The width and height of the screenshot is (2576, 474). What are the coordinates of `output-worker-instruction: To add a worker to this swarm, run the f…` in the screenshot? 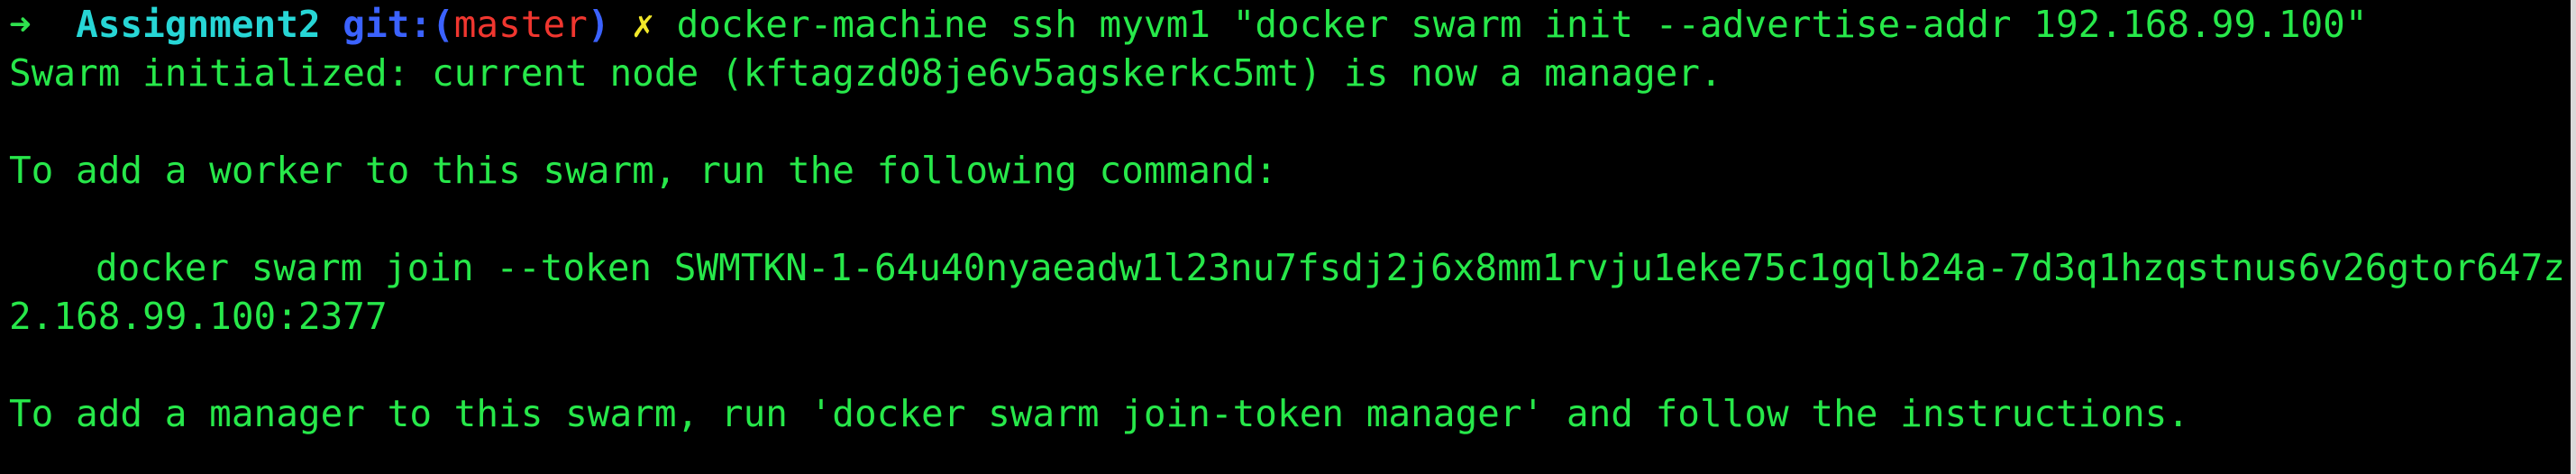 It's located at (643, 170).